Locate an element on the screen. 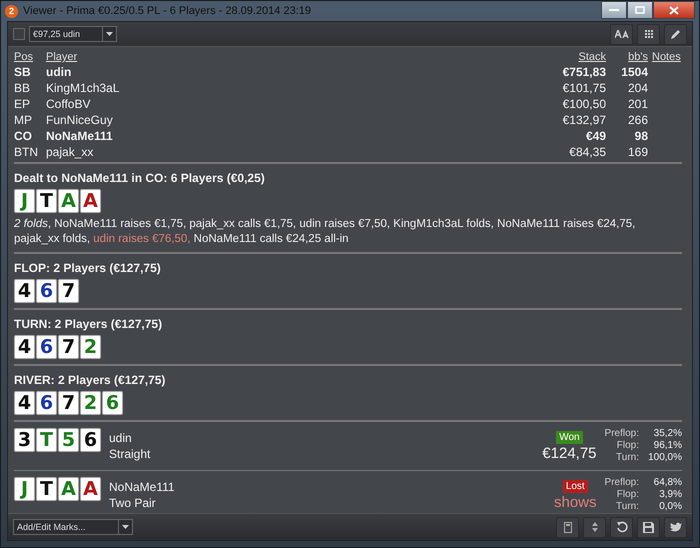  close-icon is located at coordinates (674, 10).